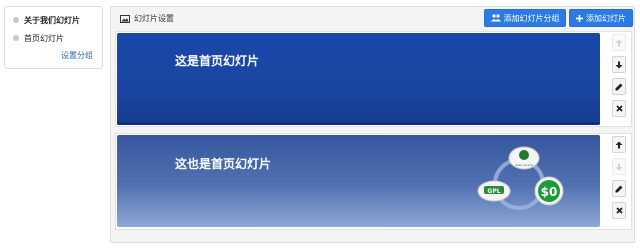 The image size is (640, 248). What do you see at coordinates (531, 18) in the screenshot?
I see `add-slide-group-label: 添加幻灯片分组` at bounding box center [531, 18].